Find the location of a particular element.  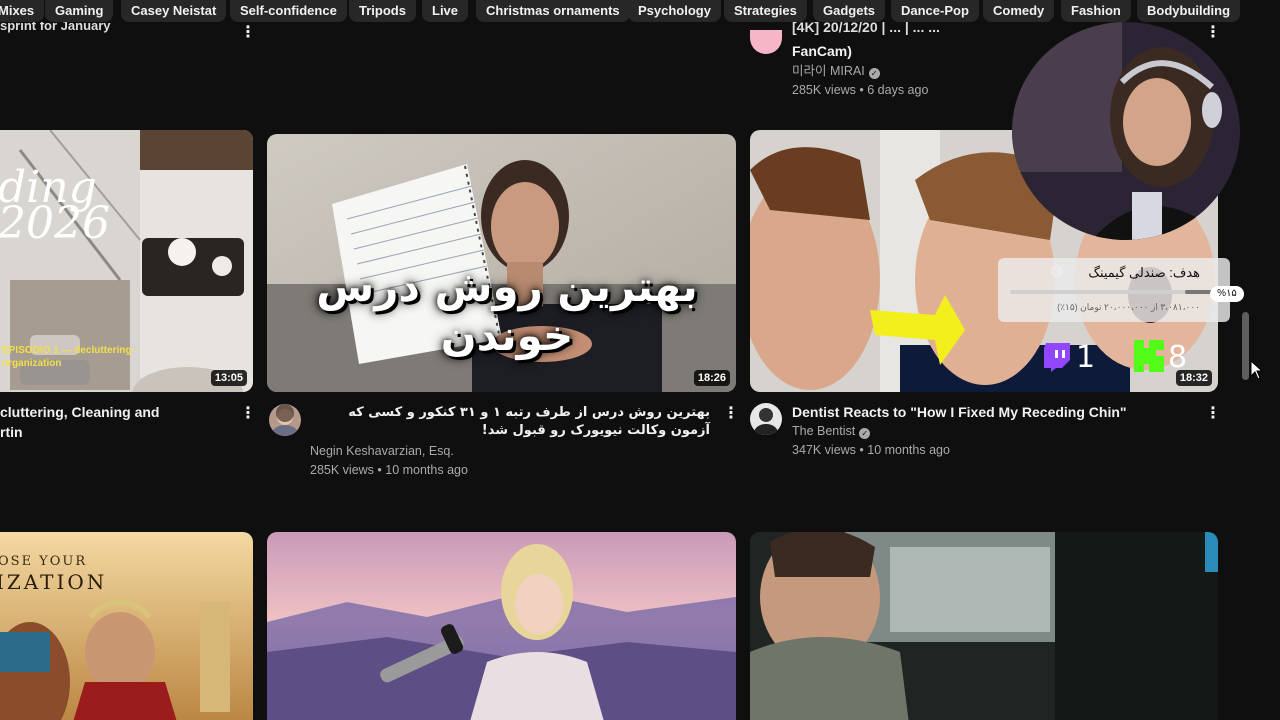

kick-icon is located at coordinates (1149, 356).